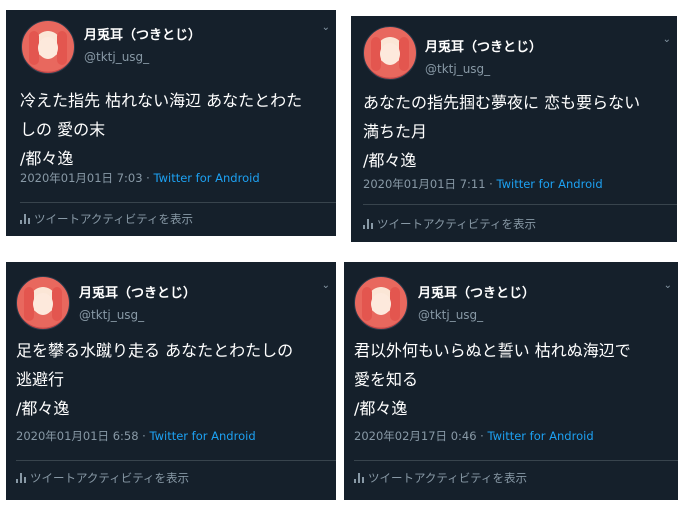 Image resolution: width=680 pixels, height=510 pixels. Describe the element at coordinates (395, 131) in the screenshot. I see `tweet-line: 満ちた月` at that location.